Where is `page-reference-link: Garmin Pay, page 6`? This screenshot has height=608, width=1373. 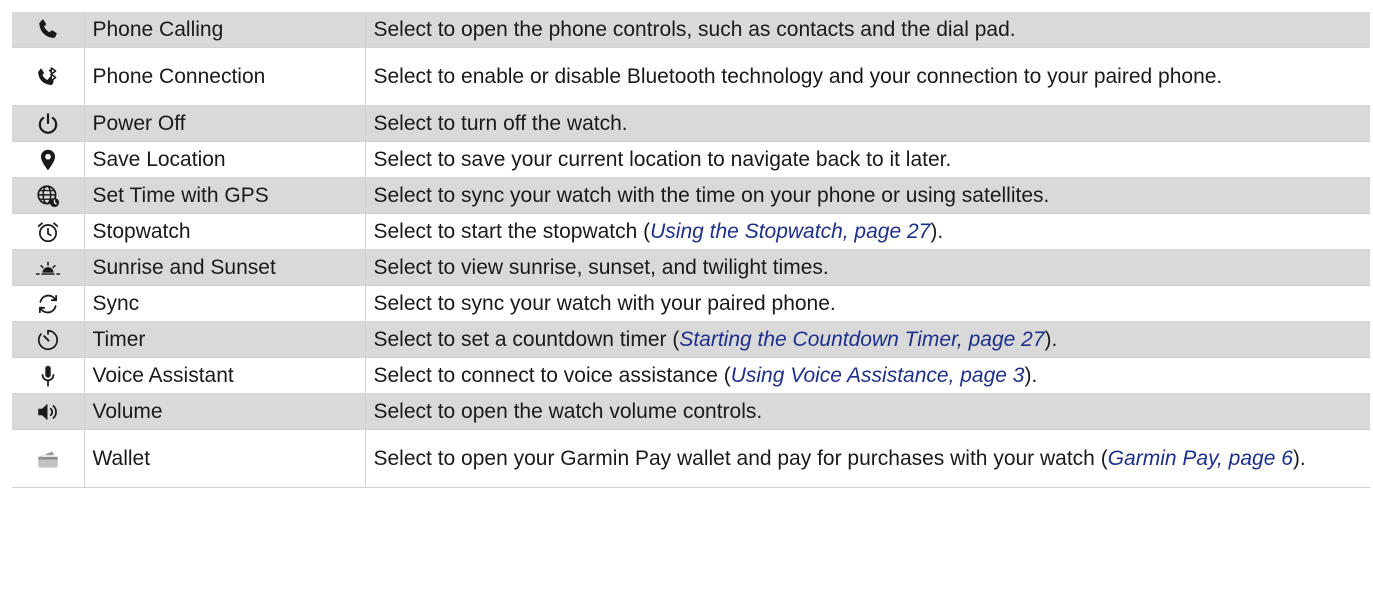 page-reference-link: Garmin Pay, page 6 is located at coordinates (1200, 458).